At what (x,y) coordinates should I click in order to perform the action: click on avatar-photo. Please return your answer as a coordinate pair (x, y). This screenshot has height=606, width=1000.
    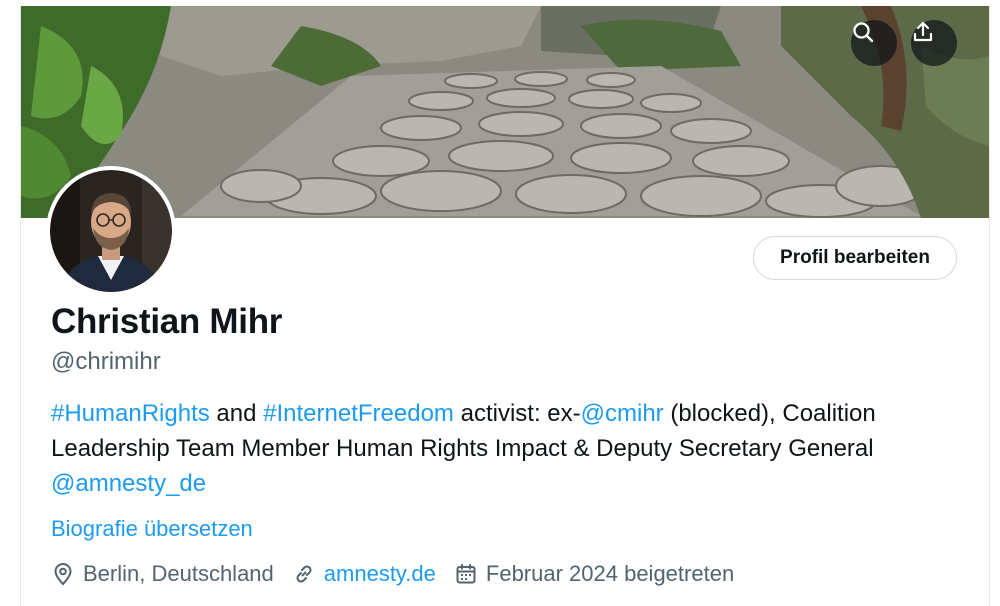
    Looking at the image, I should click on (111, 231).